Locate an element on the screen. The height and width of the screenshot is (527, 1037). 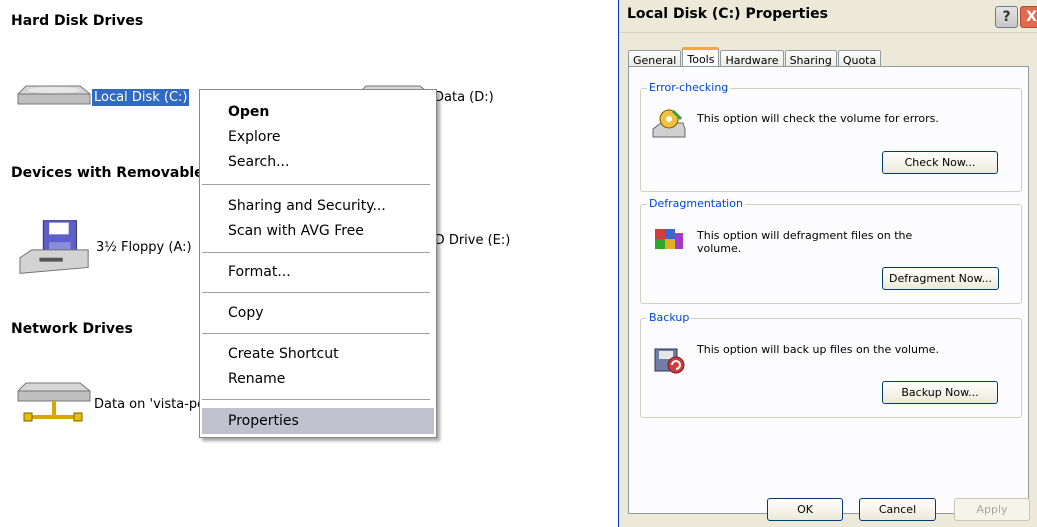
drive-label: Local Disk (C:) is located at coordinates (141, 97).